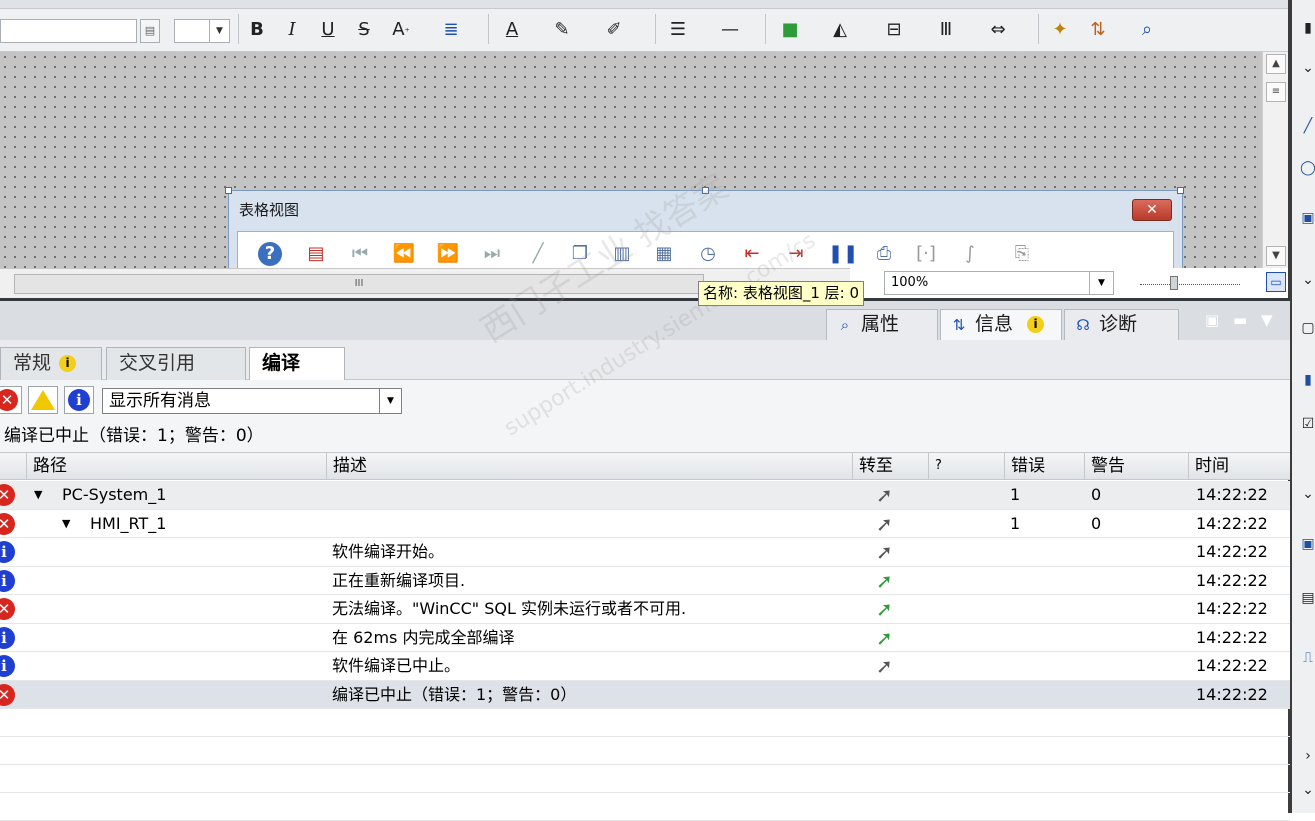 The image size is (1315, 821). Describe the element at coordinates (68, 363) in the screenshot. I see `info-badge-icon: i` at that location.